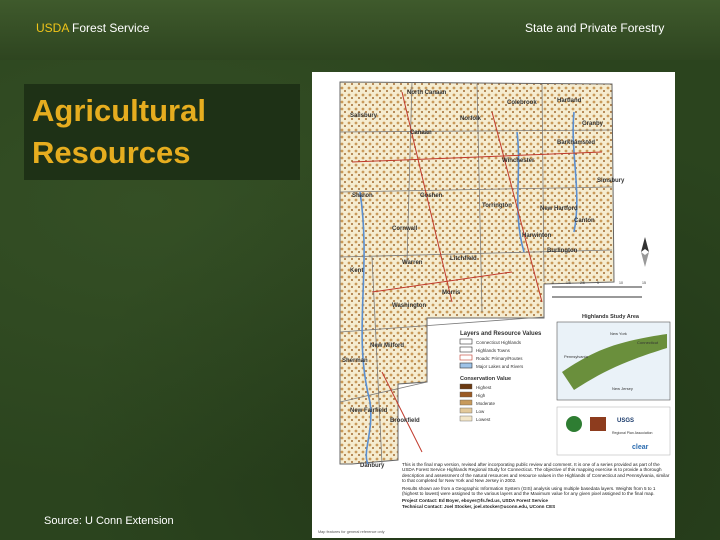 The width and height of the screenshot is (720, 540). I want to click on conservation-label: Lowest, so click(483, 419).